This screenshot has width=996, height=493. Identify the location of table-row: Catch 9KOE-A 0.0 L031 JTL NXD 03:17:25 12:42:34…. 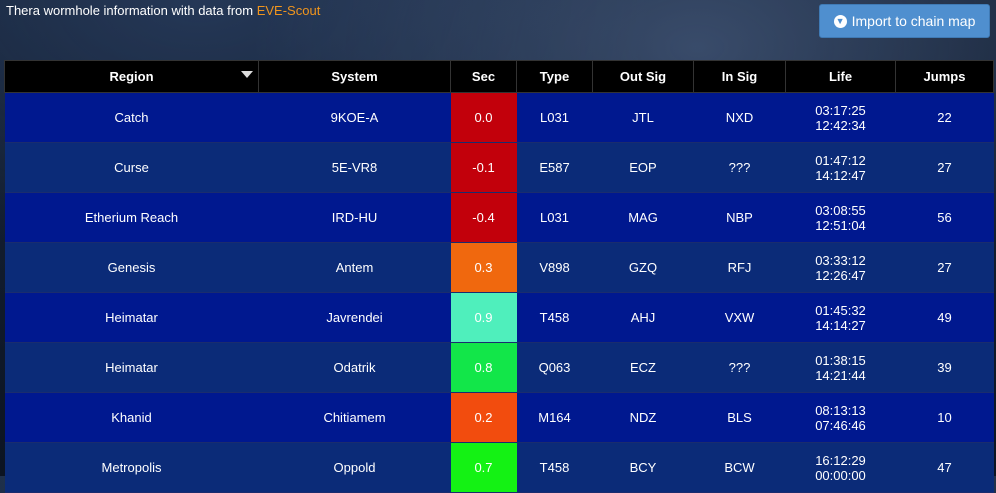
(499, 117).